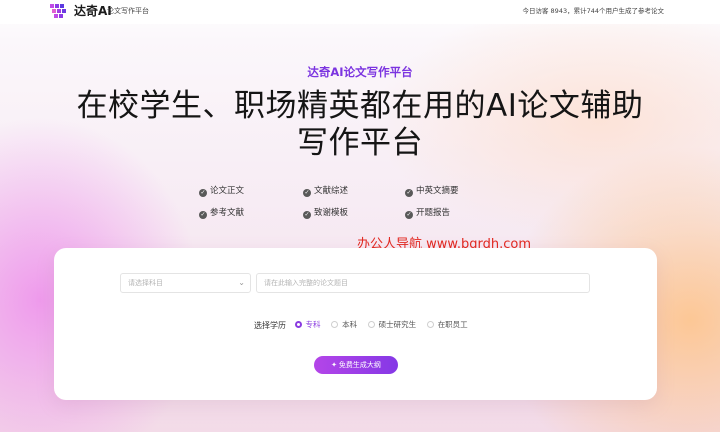  I want to click on subject-placeholder: 请选择科目, so click(145, 283).